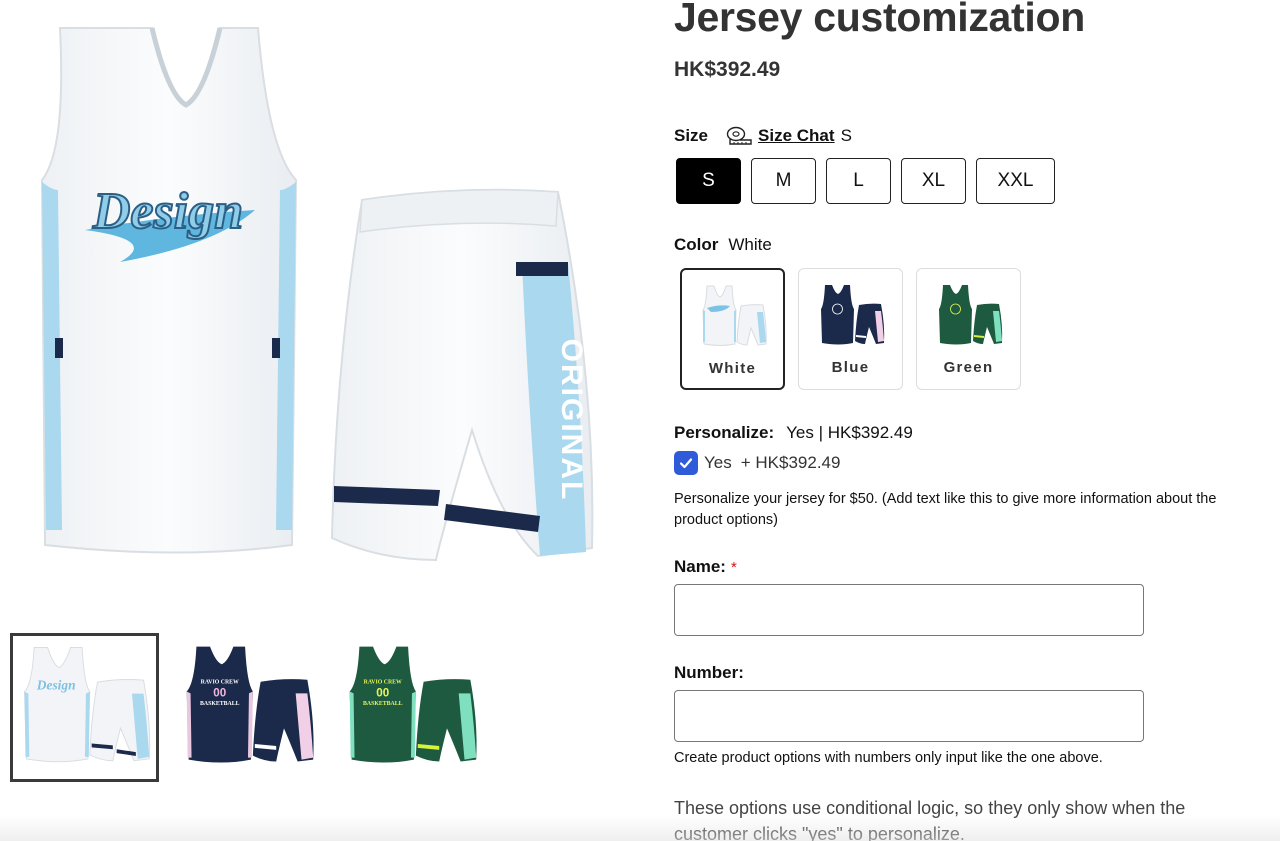  What do you see at coordinates (220, 683) in the screenshot?
I see `thumb-blue-crew-text: RAVIO CREW` at bounding box center [220, 683].